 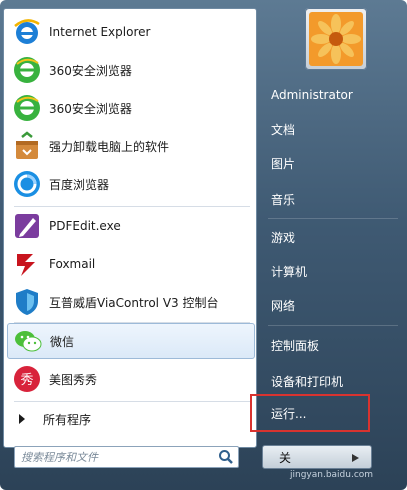 I want to click on search-box, so click(x=126, y=457).